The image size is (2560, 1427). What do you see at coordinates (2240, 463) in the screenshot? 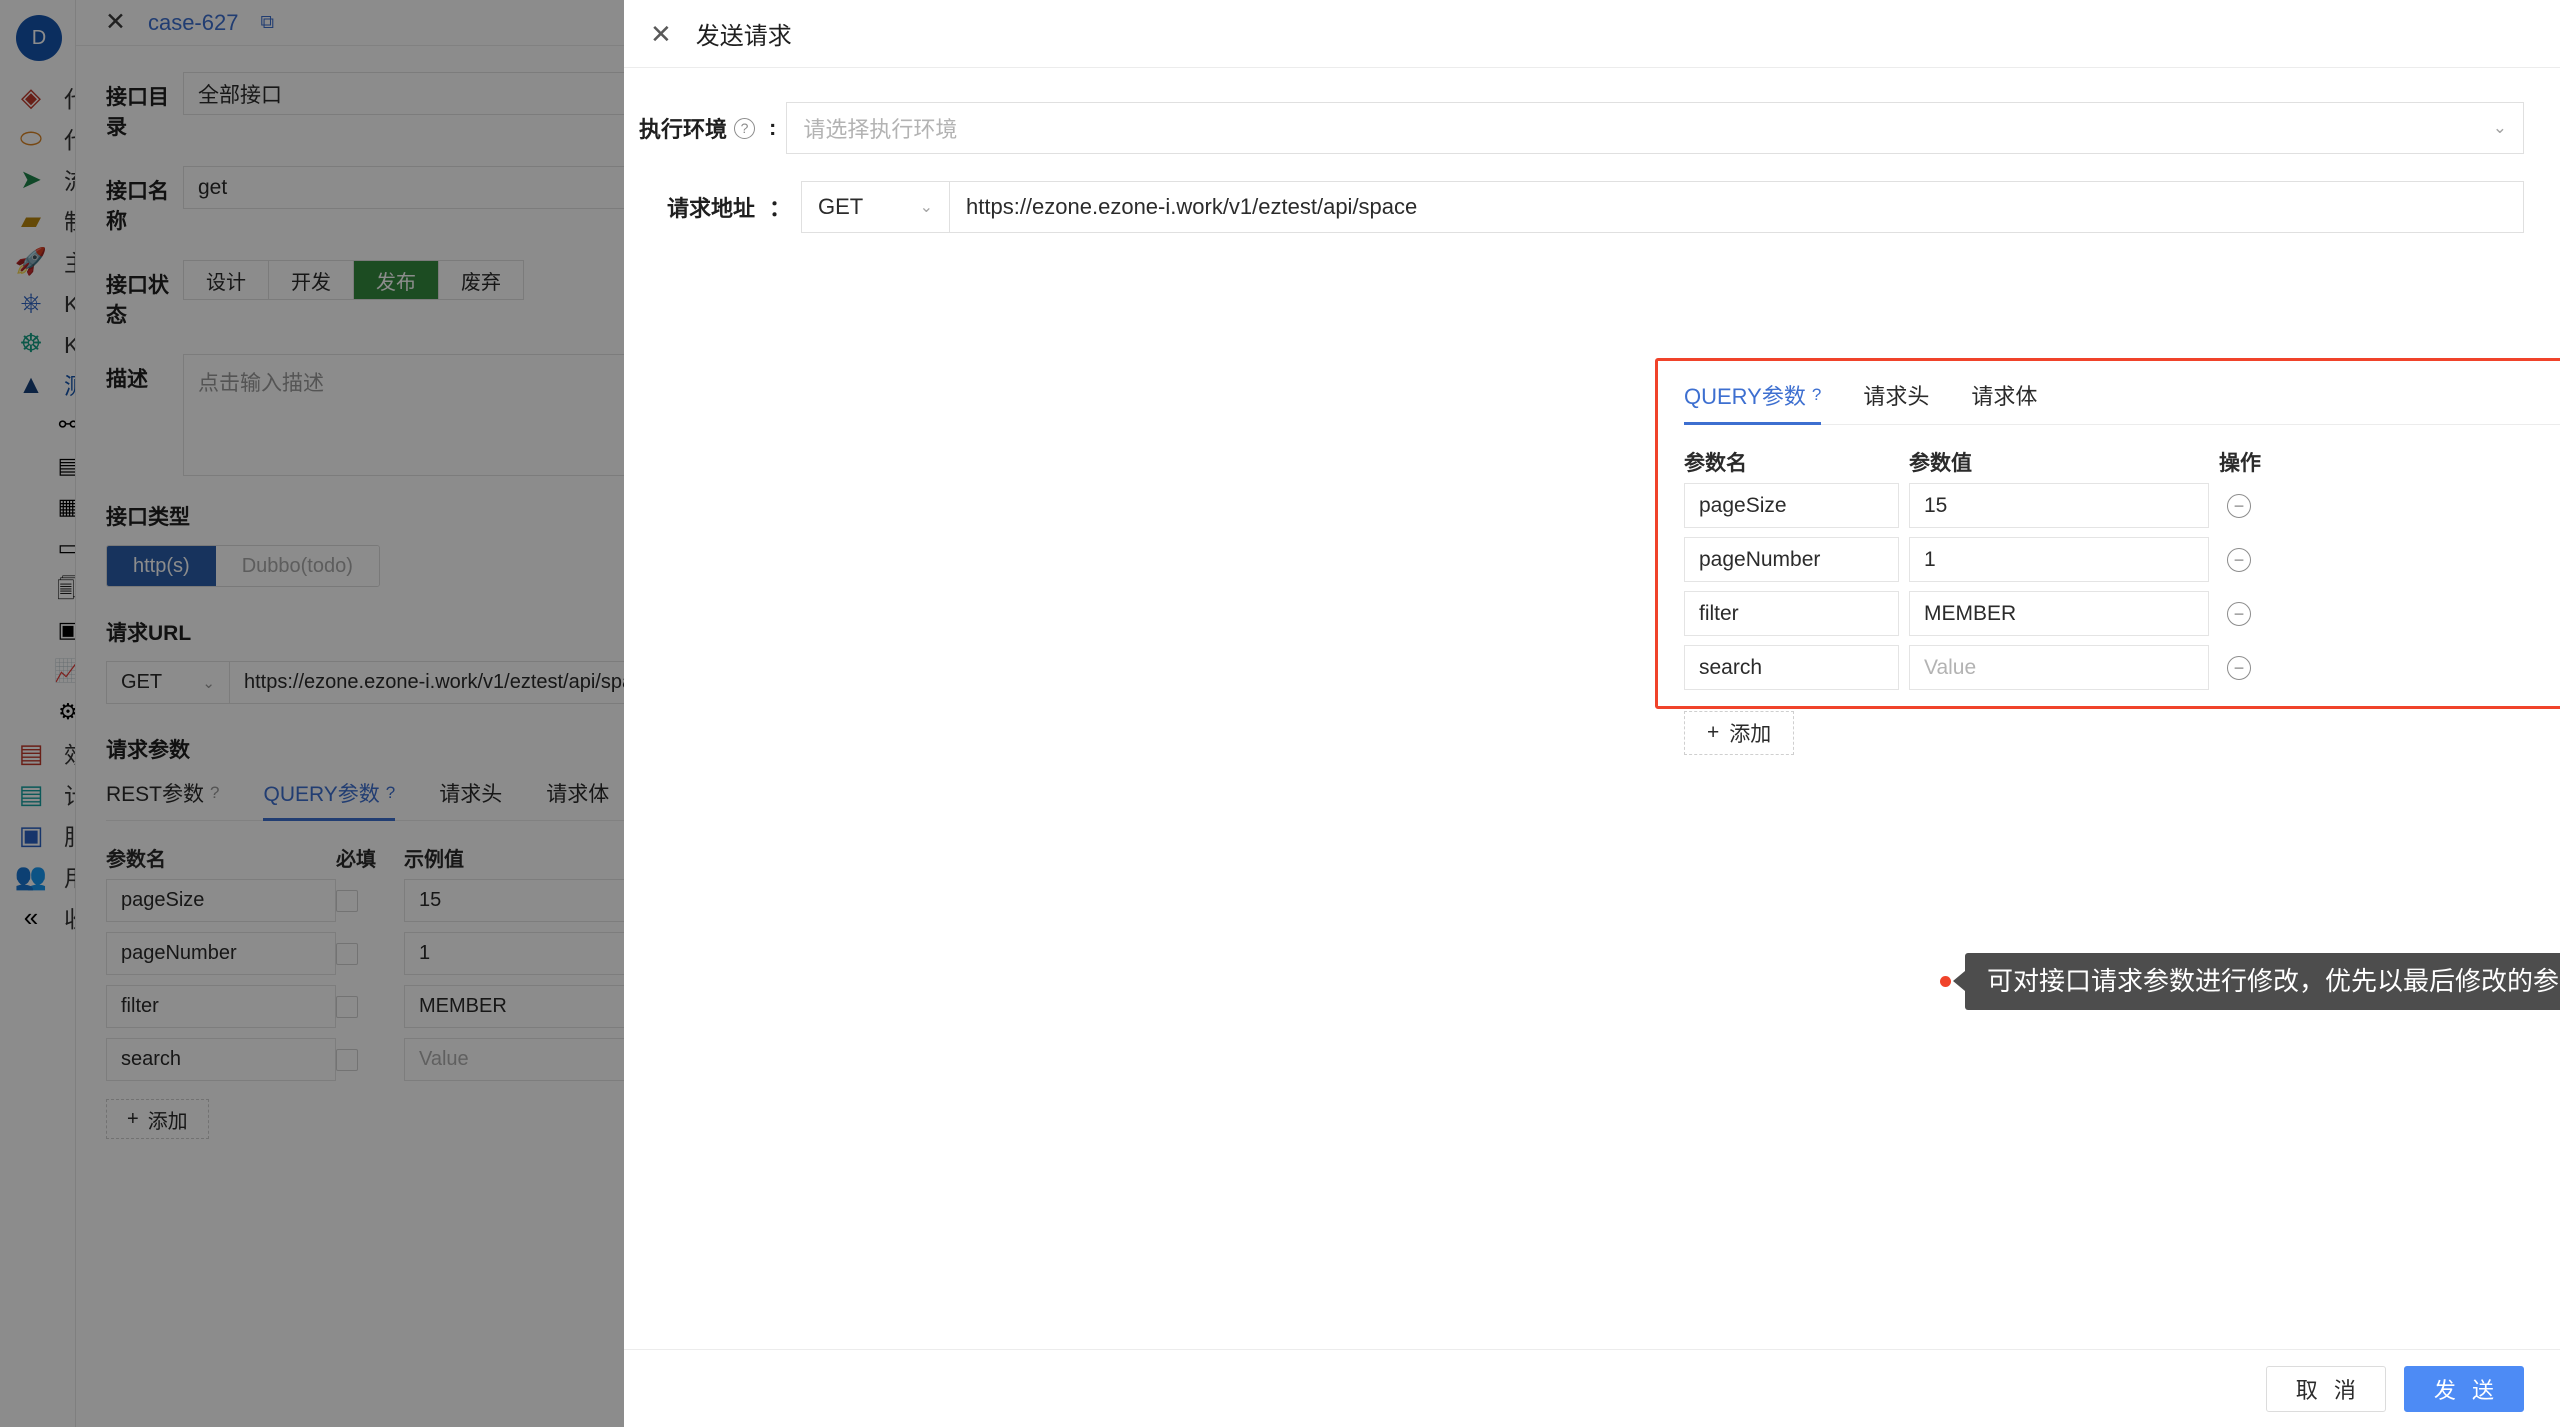
I see `column-header-operation: 操作` at bounding box center [2240, 463].